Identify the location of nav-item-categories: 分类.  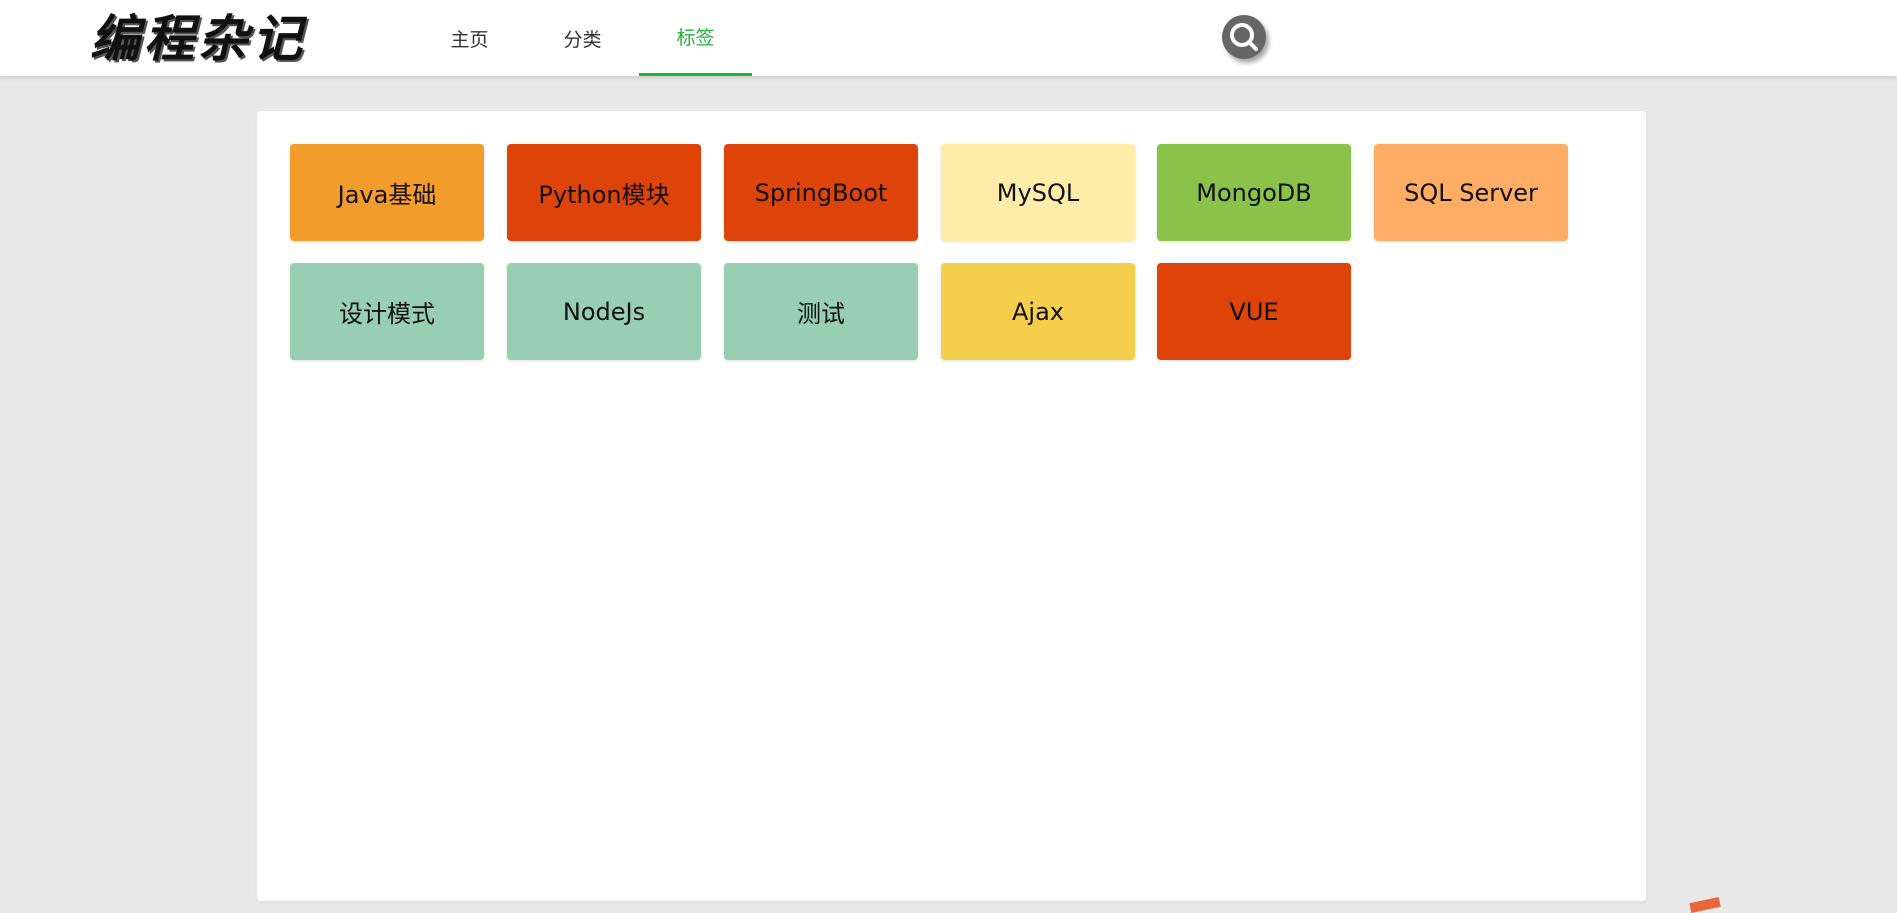
(582, 38).